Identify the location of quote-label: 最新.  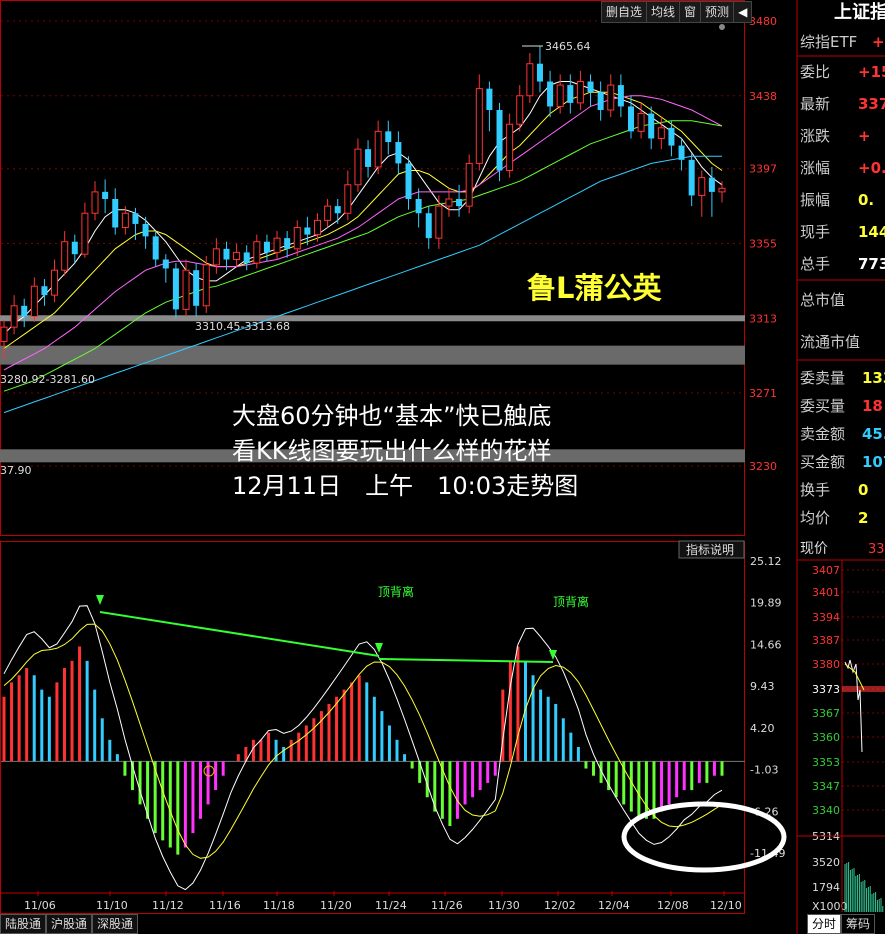
(815, 104).